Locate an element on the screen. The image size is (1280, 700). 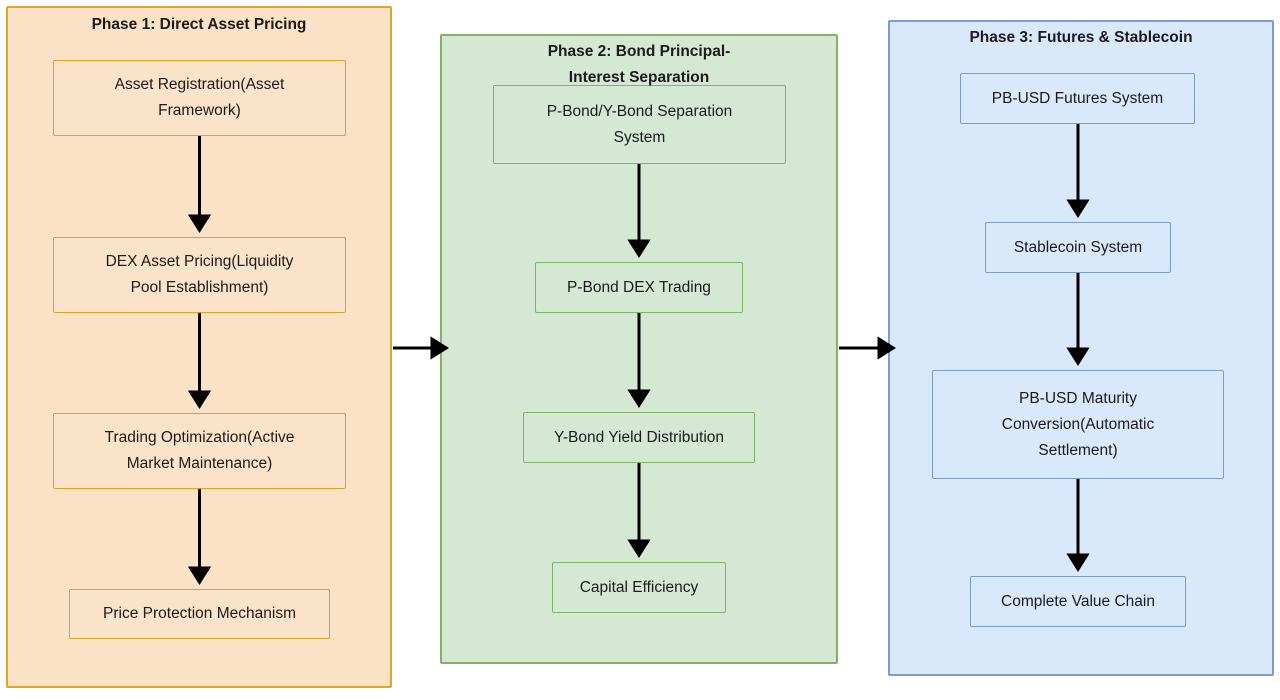
node-stablecoin-system: Stablecoin System is located at coordinates (1078, 247).